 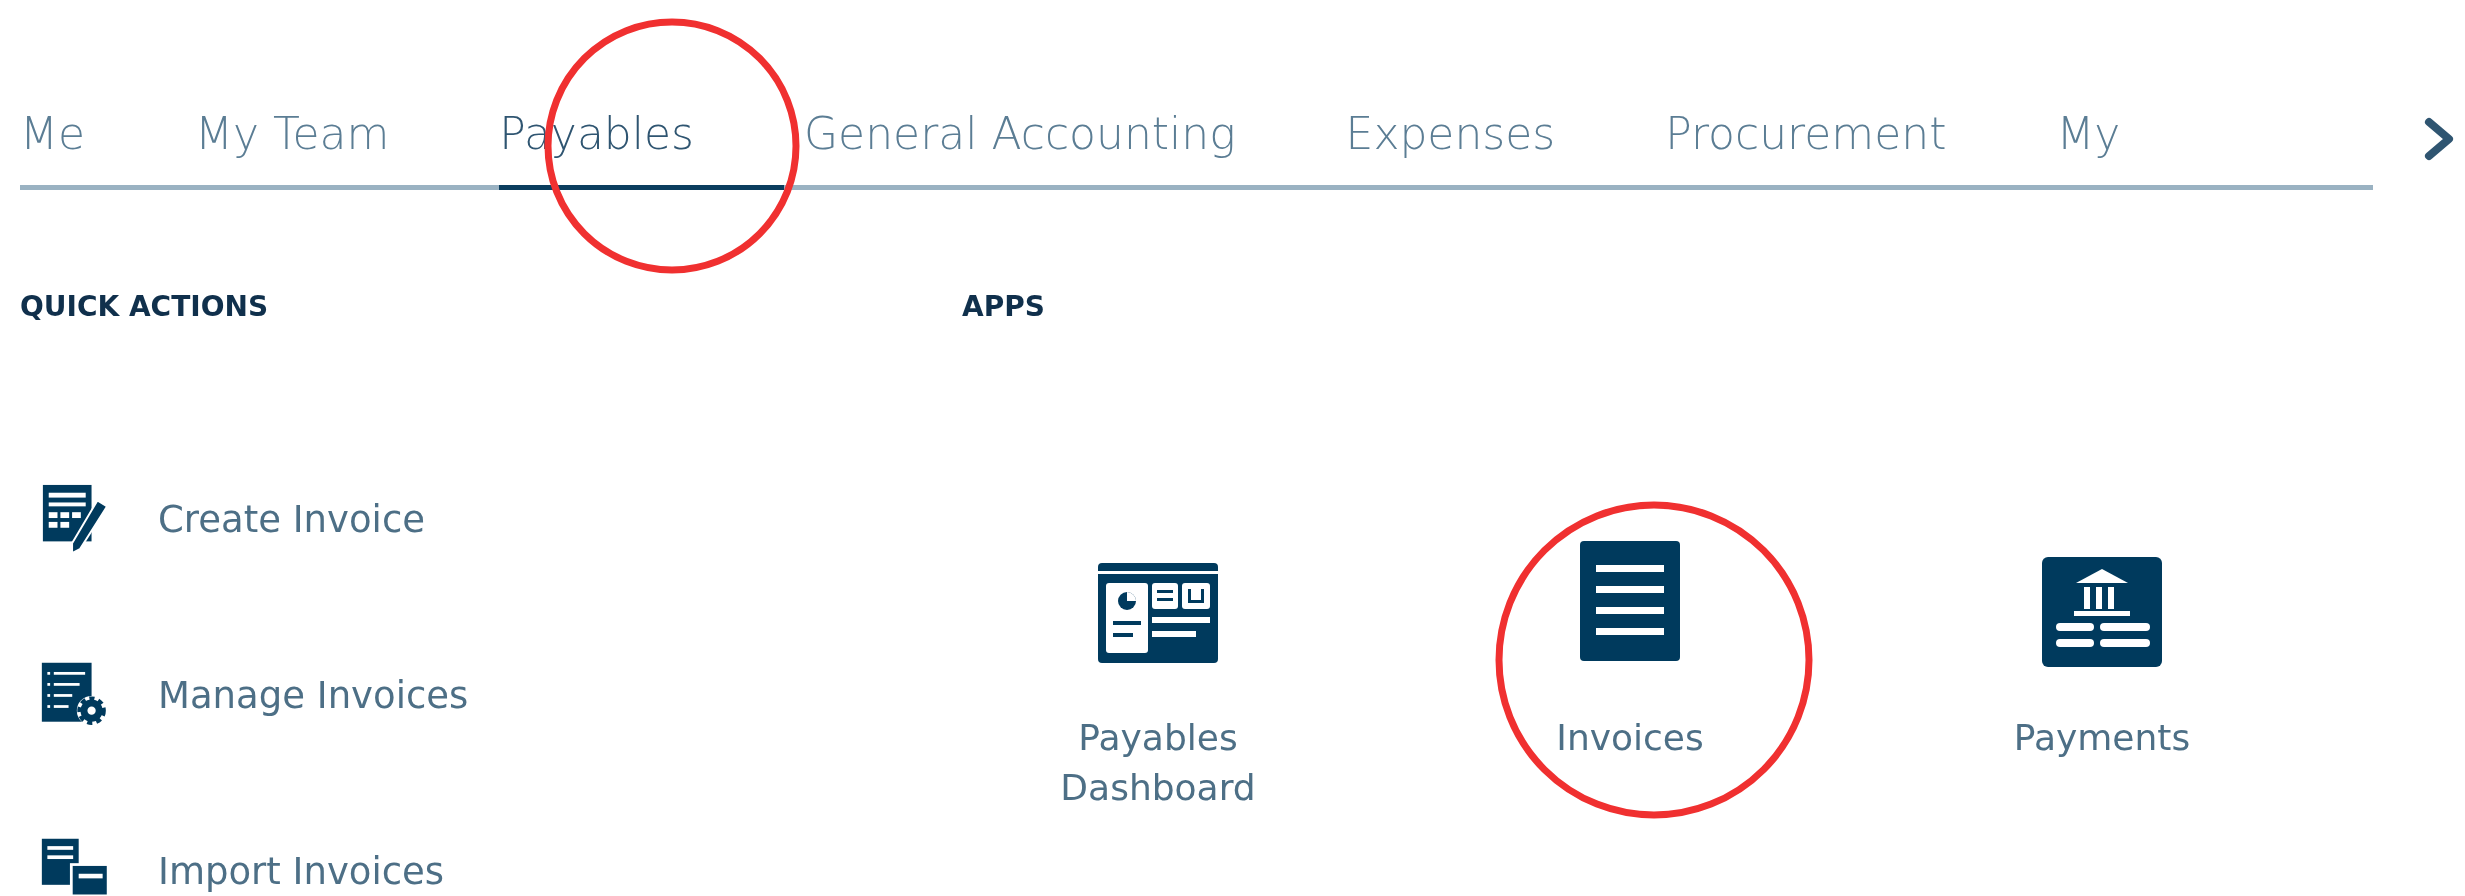 What do you see at coordinates (1806, 149) in the screenshot?
I see `nav-tab: Procurement` at bounding box center [1806, 149].